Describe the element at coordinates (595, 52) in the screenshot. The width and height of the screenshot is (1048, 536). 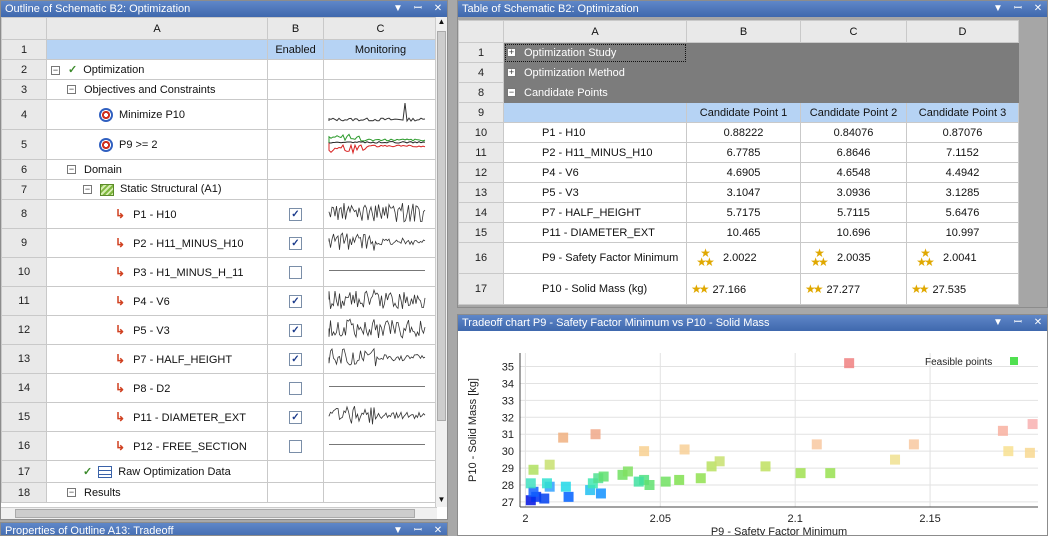
I see `group-label-cell: + Optimization Study` at that location.